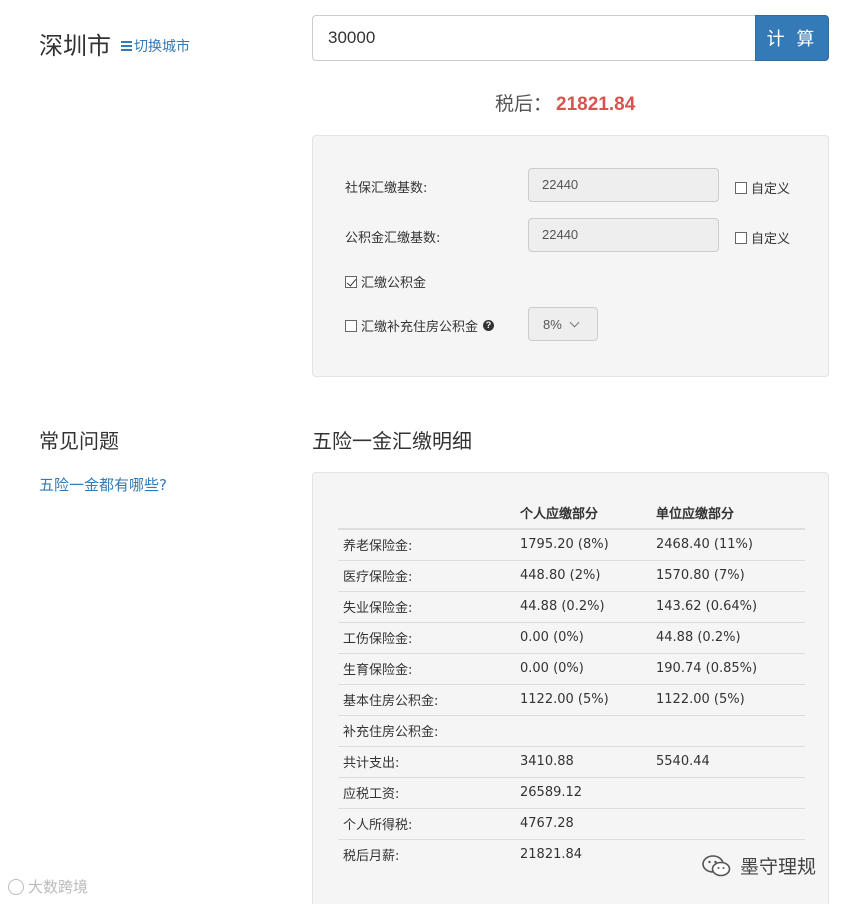 This screenshot has height=904, width=854. What do you see at coordinates (563, 324) in the screenshot?
I see `supp-rate-select: 8%` at bounding box center [563, 324].